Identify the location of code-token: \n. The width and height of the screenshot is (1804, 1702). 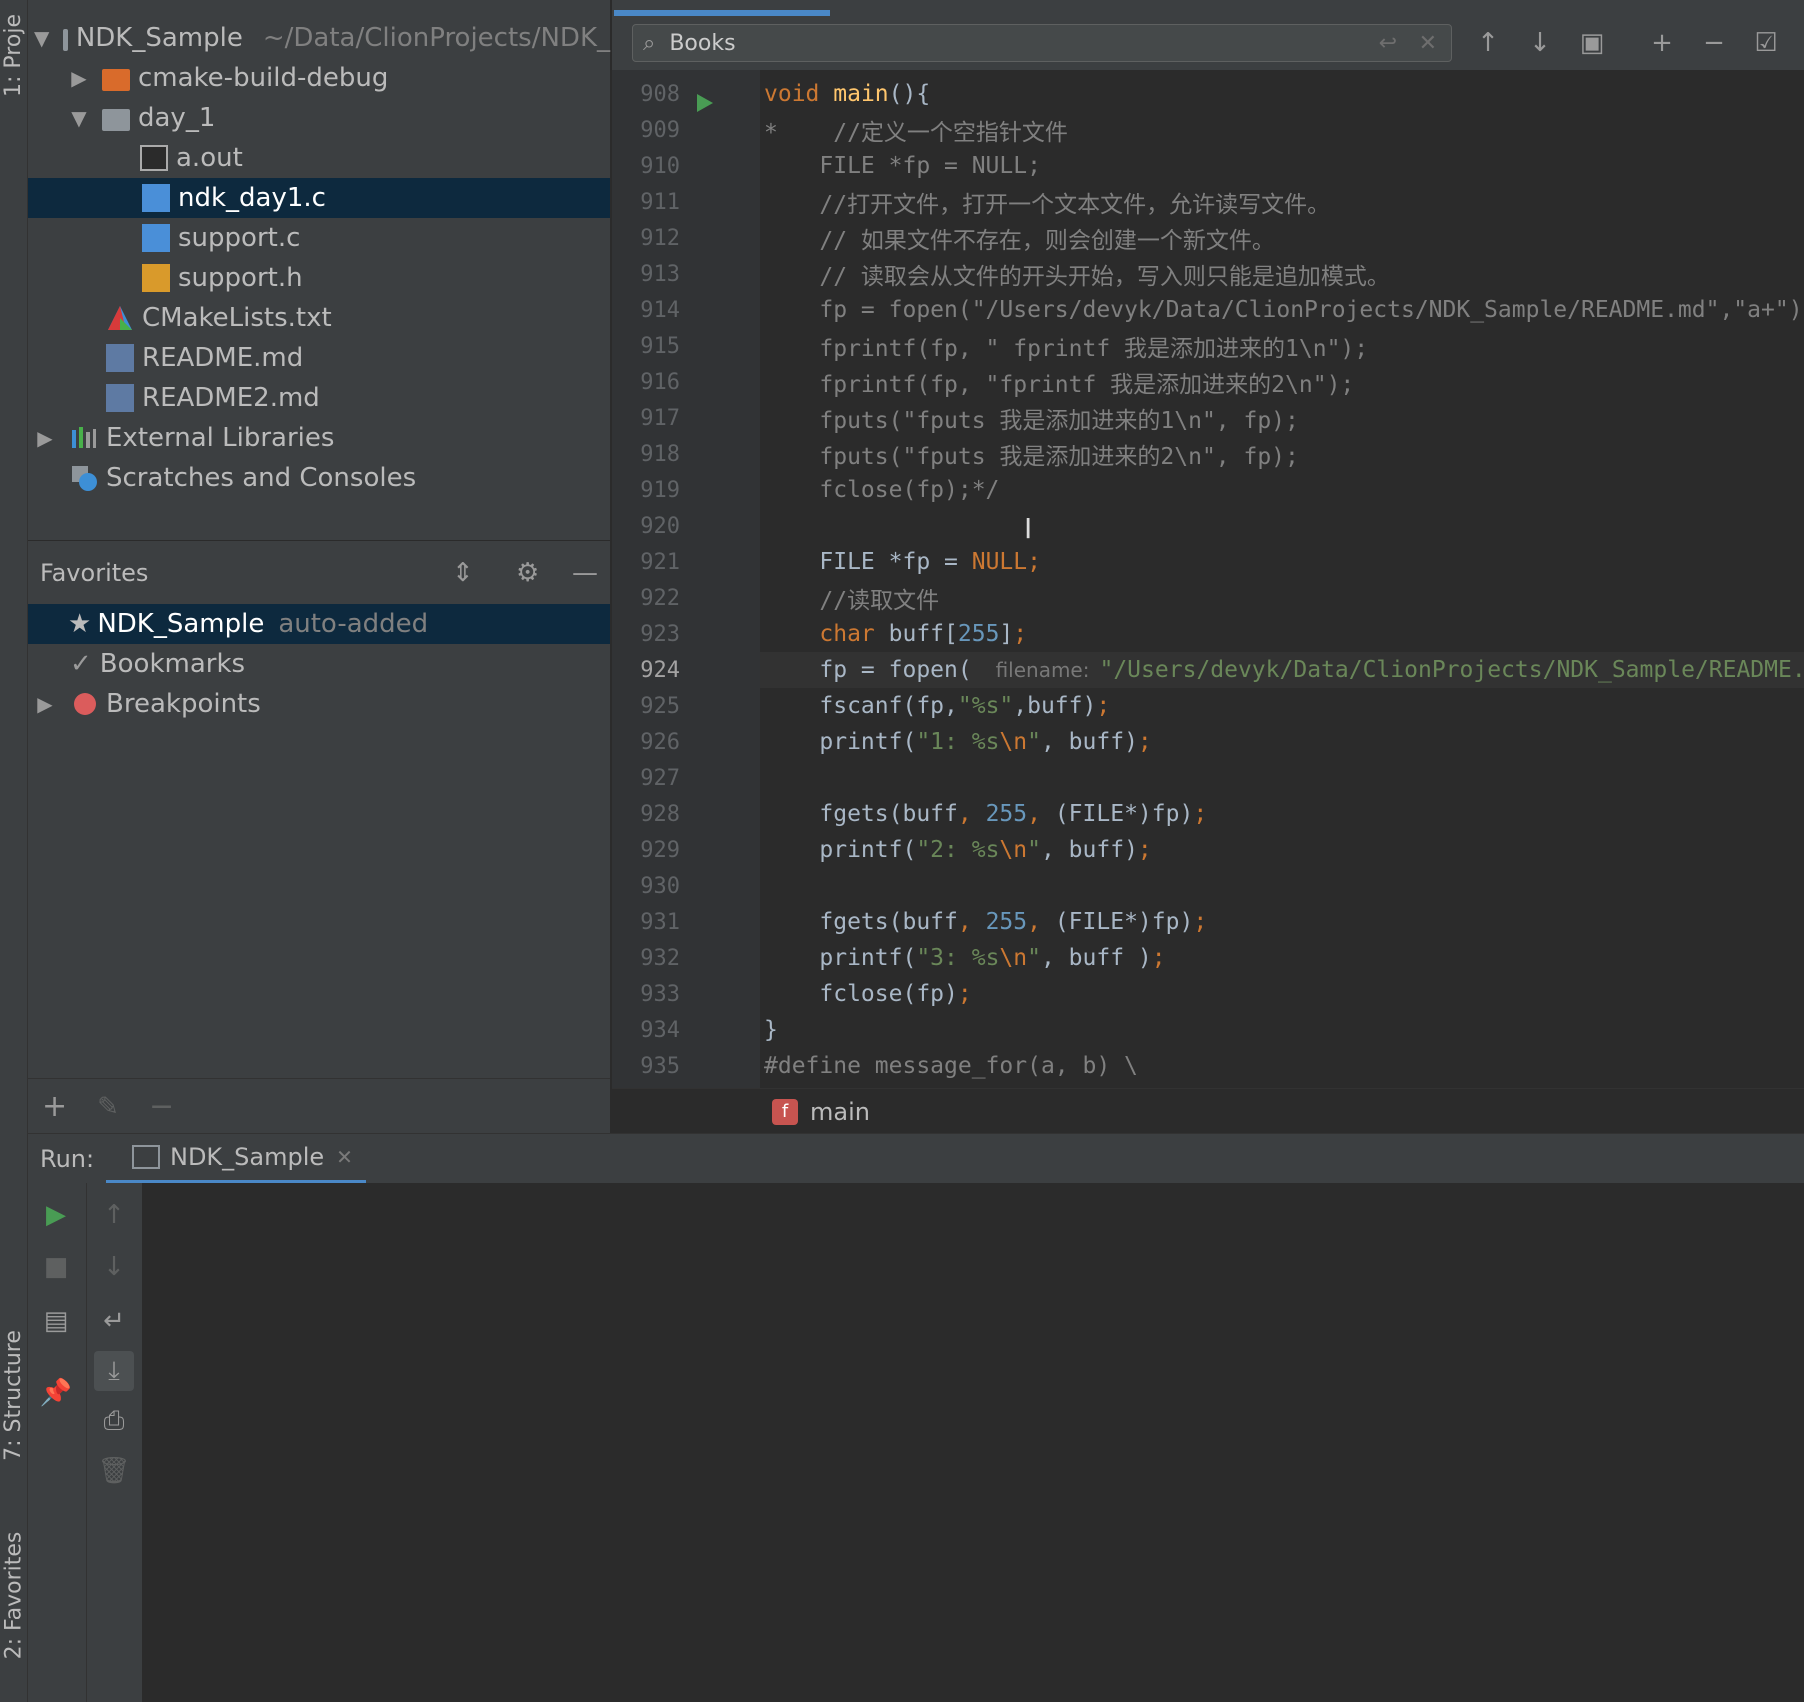
(1013, 850).